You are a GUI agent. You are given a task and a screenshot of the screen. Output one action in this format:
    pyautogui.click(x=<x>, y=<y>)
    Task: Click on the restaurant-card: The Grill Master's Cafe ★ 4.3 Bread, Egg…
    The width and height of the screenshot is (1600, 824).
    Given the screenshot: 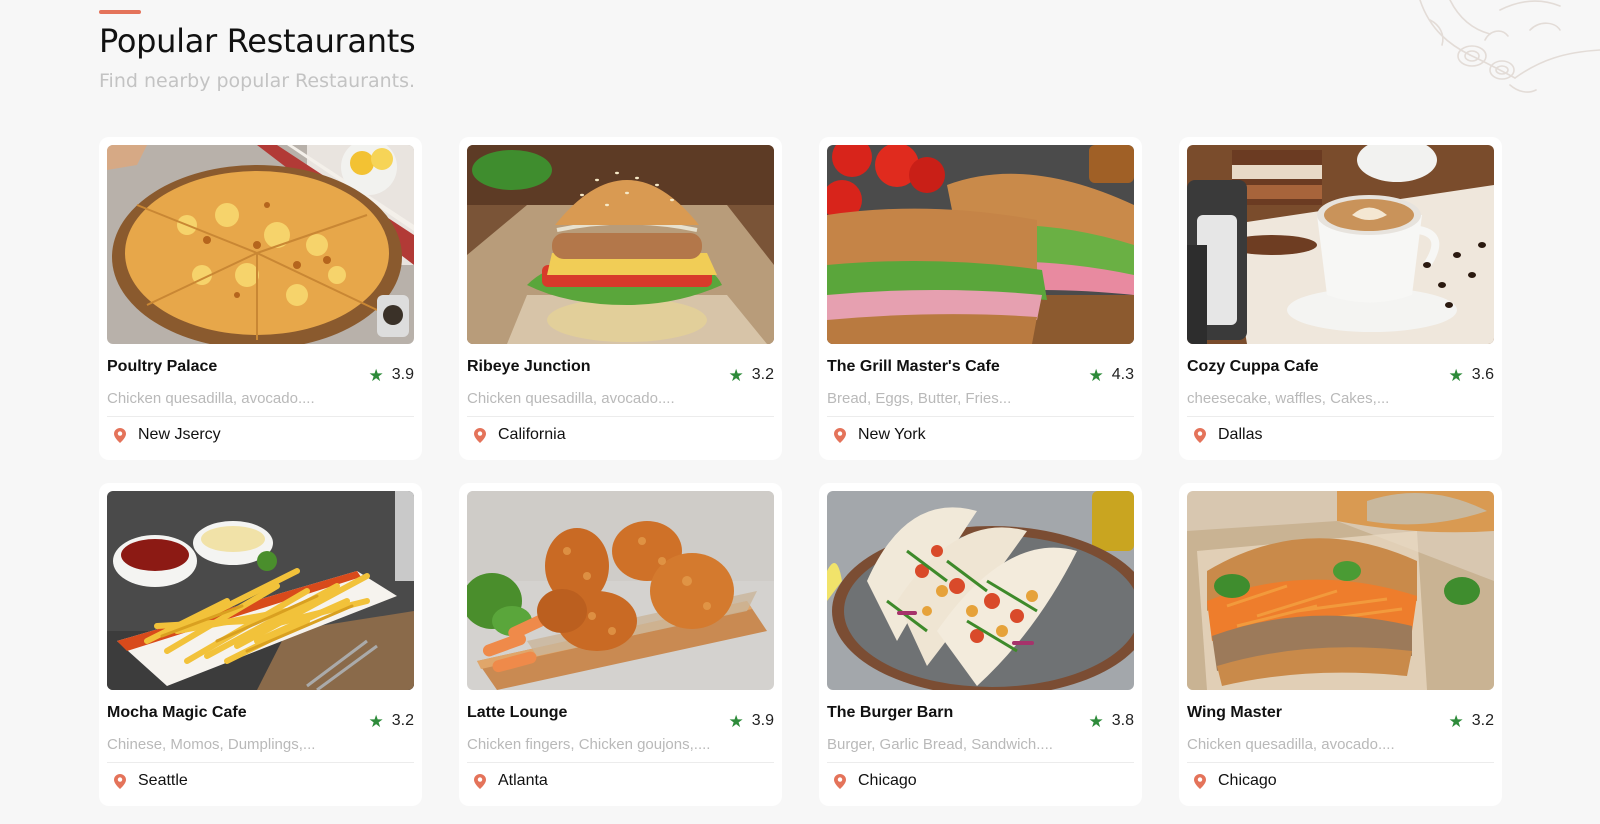 What is the action you would take?
    pyautogui.click(x=980, y=298)
    